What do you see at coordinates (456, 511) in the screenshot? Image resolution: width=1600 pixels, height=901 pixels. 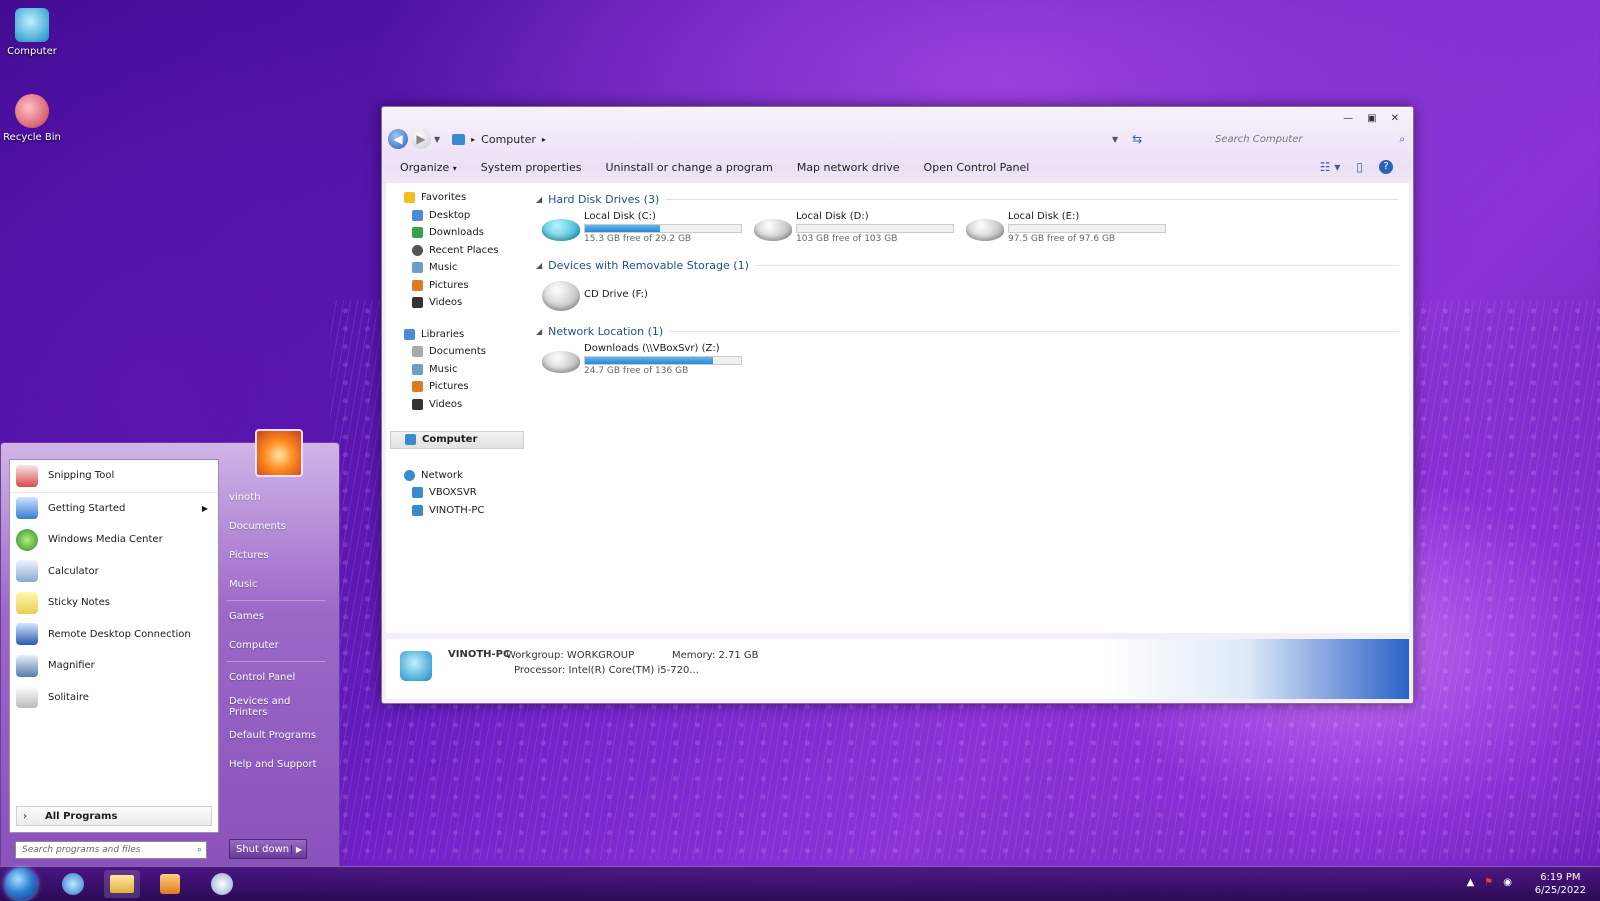 I see `nav-vinoth-pc: VINOTH-PC` at bounding box center [456, 511].